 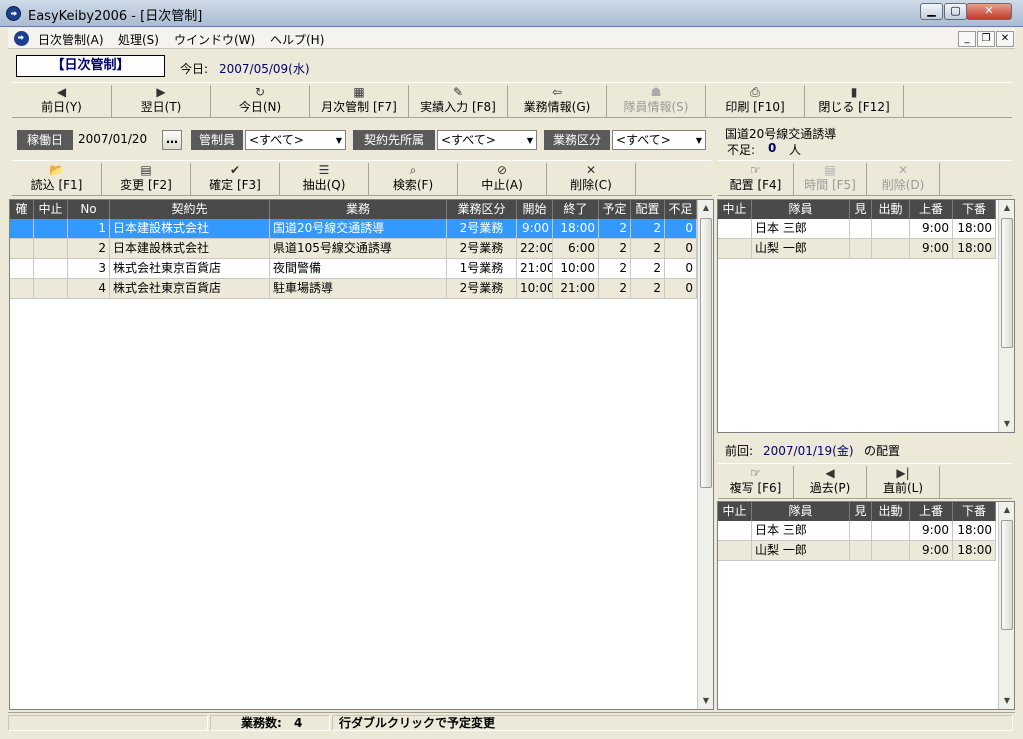 What do you see at coordinates (22, 209) in the screenshot?
I see `column-header: 確` at bounding box center [22, 209].